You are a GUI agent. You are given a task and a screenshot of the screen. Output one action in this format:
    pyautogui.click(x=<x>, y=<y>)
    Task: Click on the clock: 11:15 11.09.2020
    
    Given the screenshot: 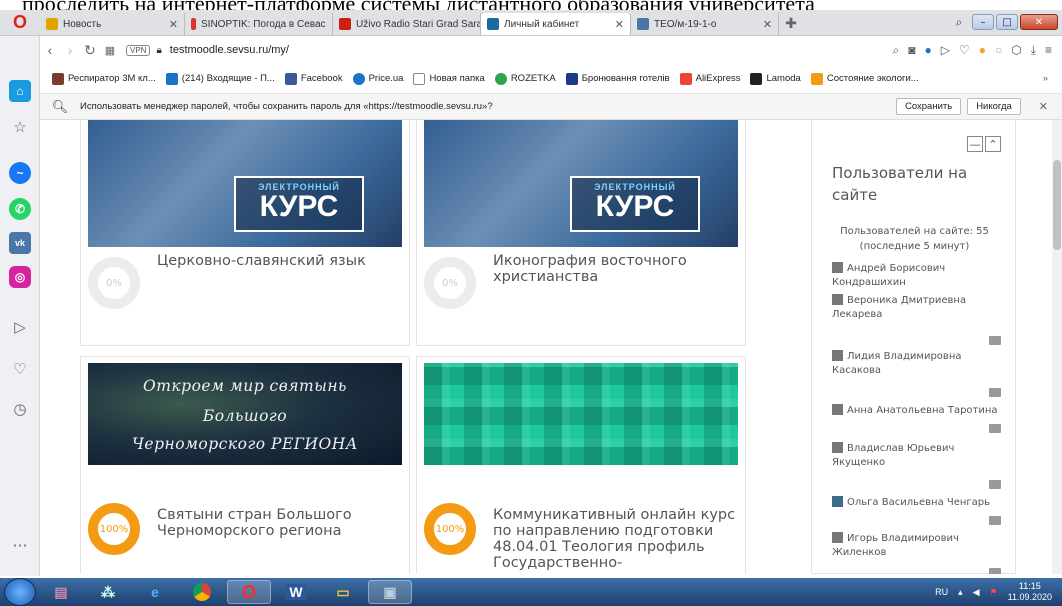 What is the action you would take?
    pyautogui.click(x=1030, y=592)
    